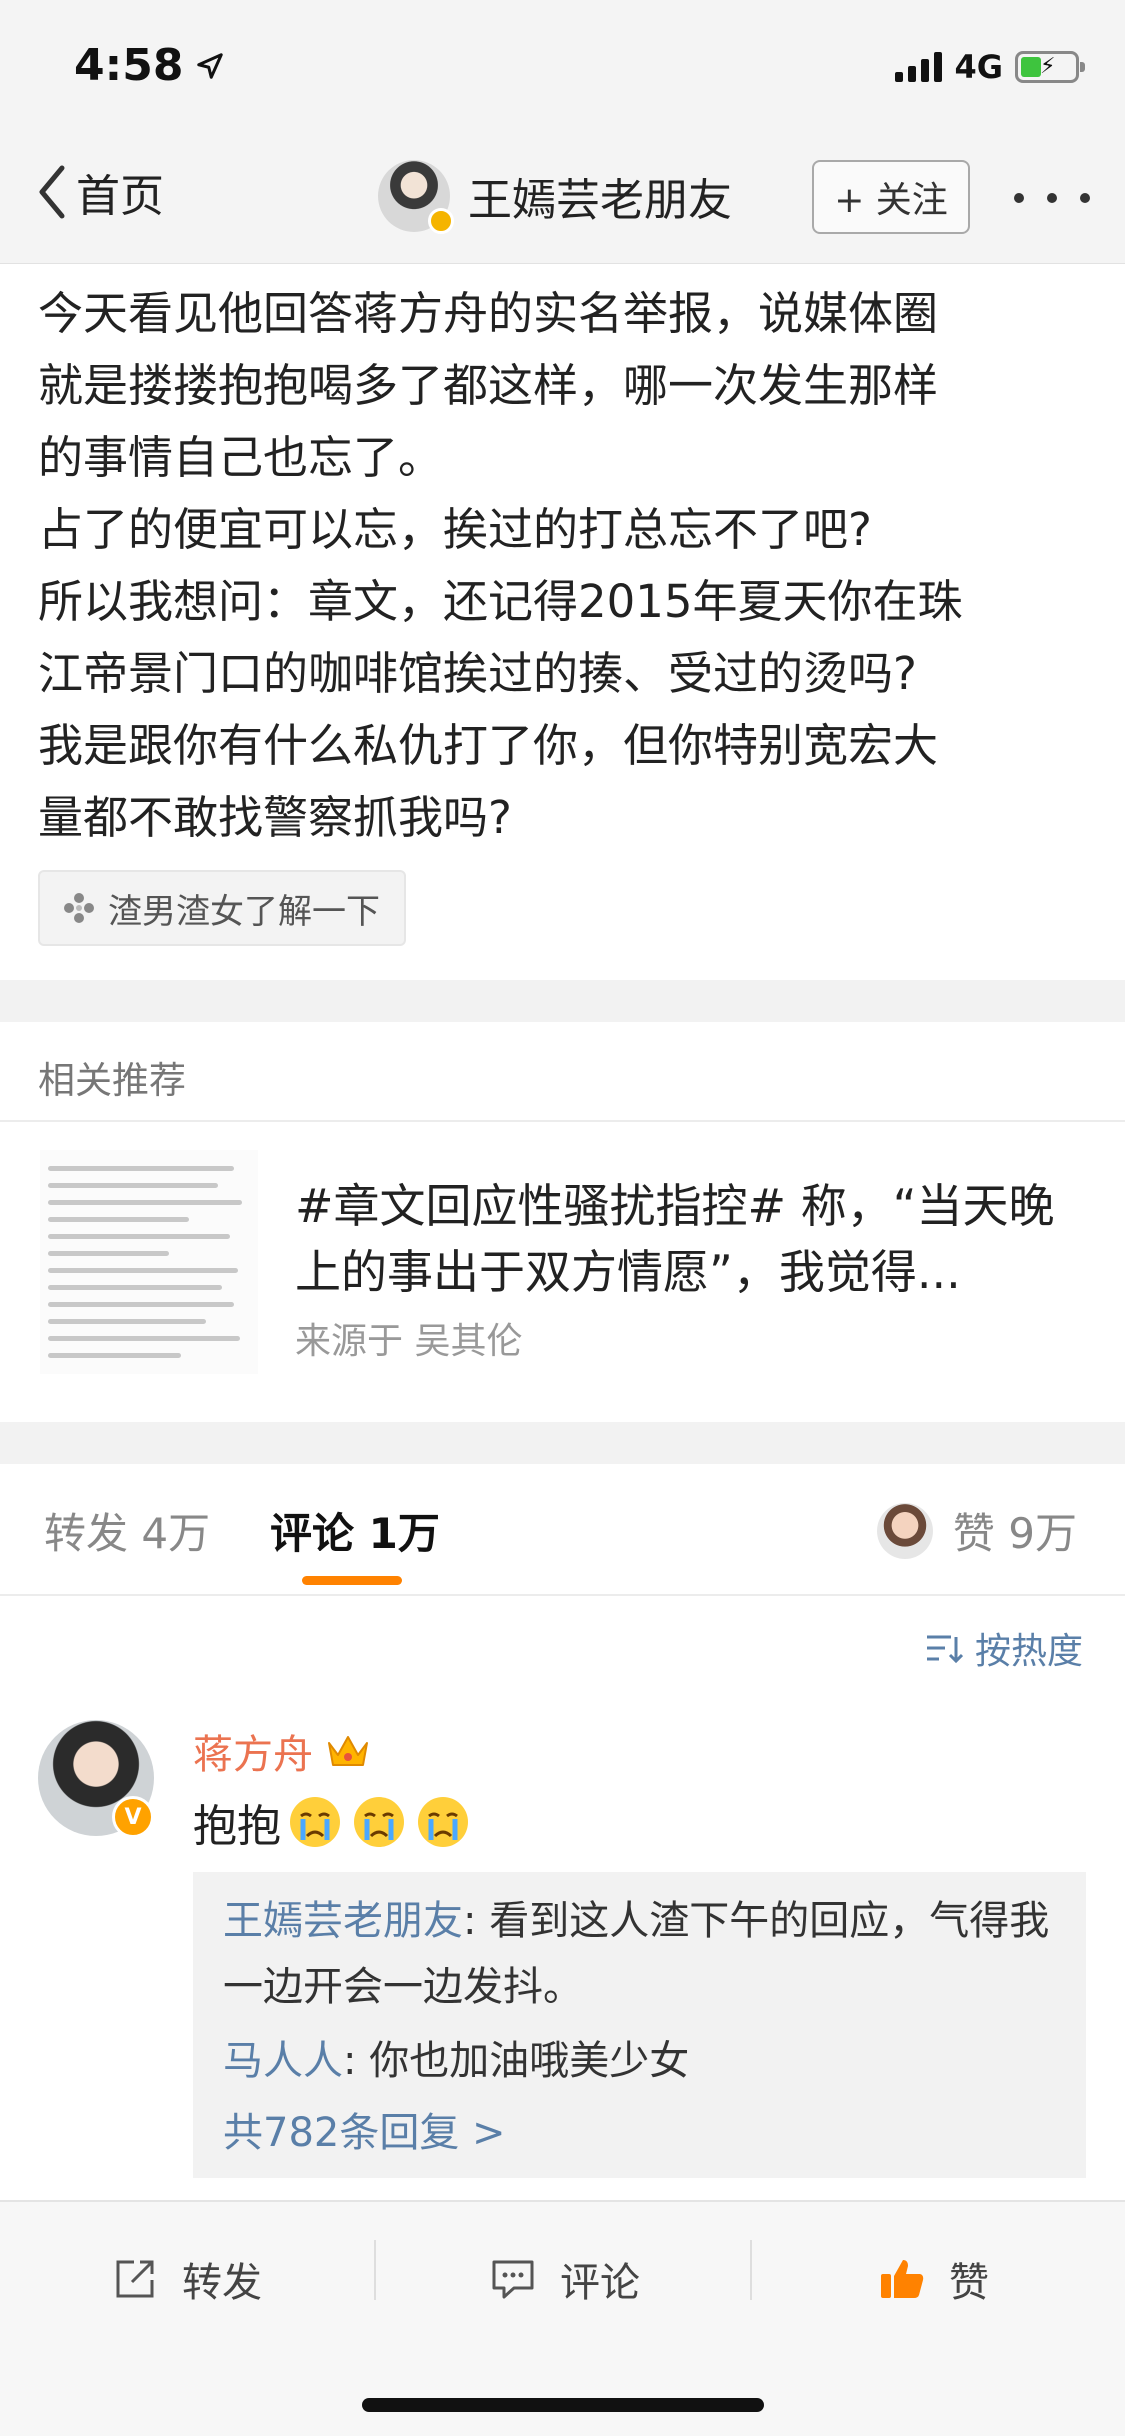 This screenshot has width=1125, height=2436. I want to click on topic-tag: 渣男渣女了解一下, so click(222, 908).